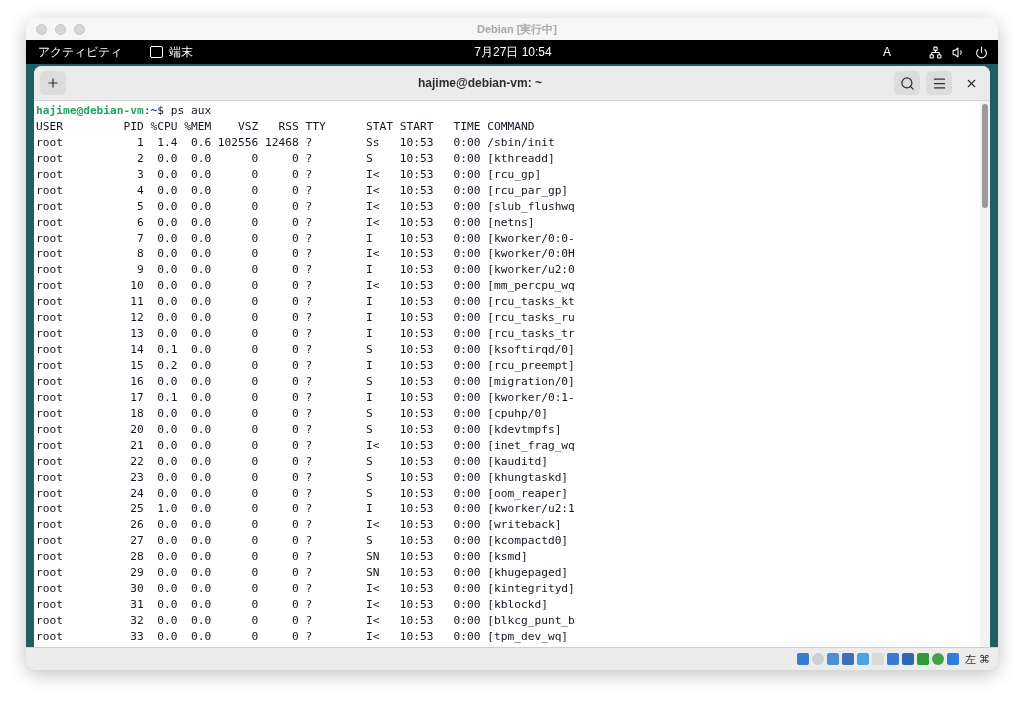  I want to click on process-line: root 2 0.0 0.0 0 0 ? S 10:53 0:00 [kthreadd], so click(296, 158).